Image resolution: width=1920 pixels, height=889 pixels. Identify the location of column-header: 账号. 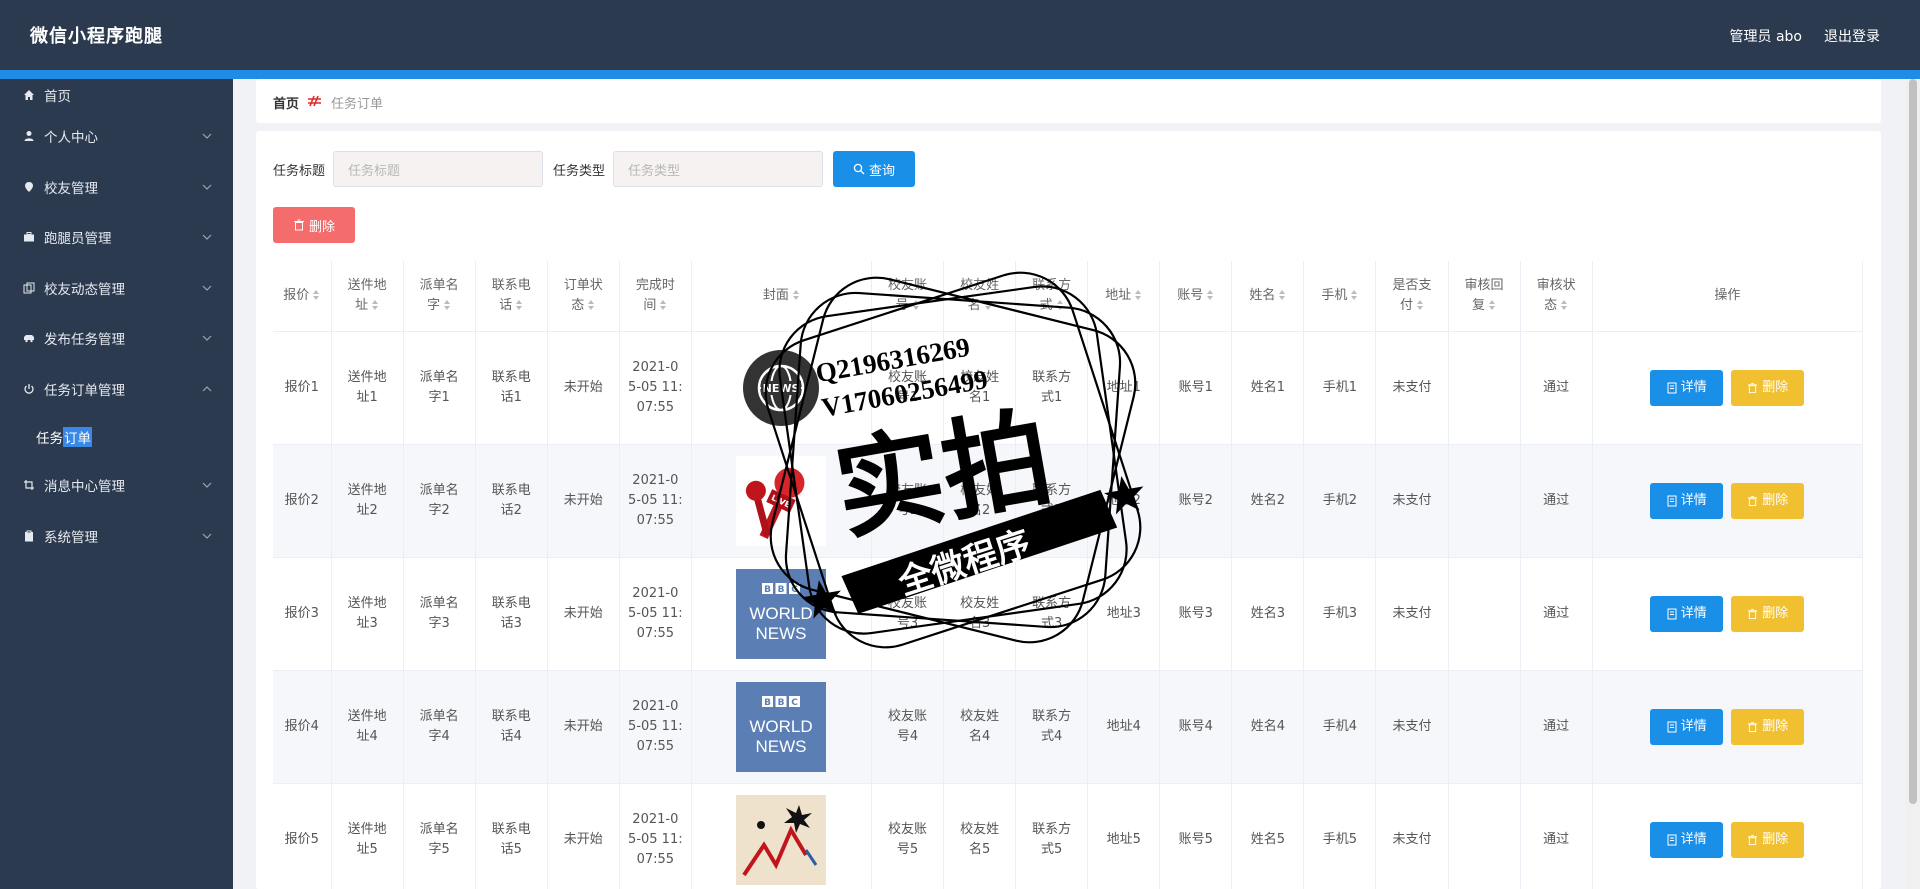
(1196, 296).